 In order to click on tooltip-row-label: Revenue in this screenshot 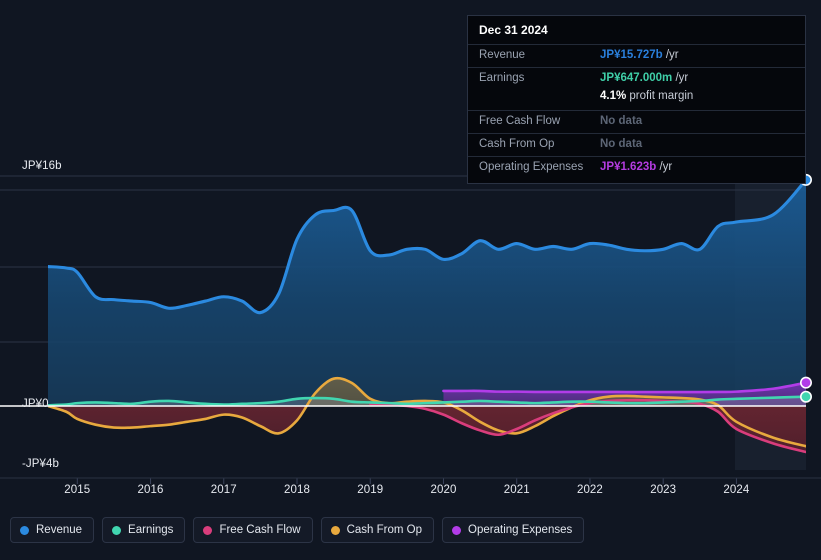, I will do `click(502, 55)`.